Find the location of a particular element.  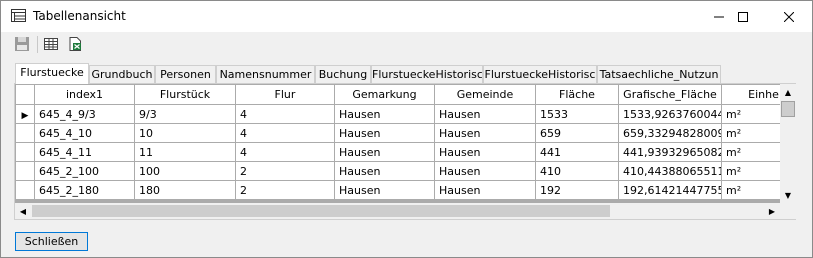

tab-label: Namensnummer is located at coordinates (265, 74).